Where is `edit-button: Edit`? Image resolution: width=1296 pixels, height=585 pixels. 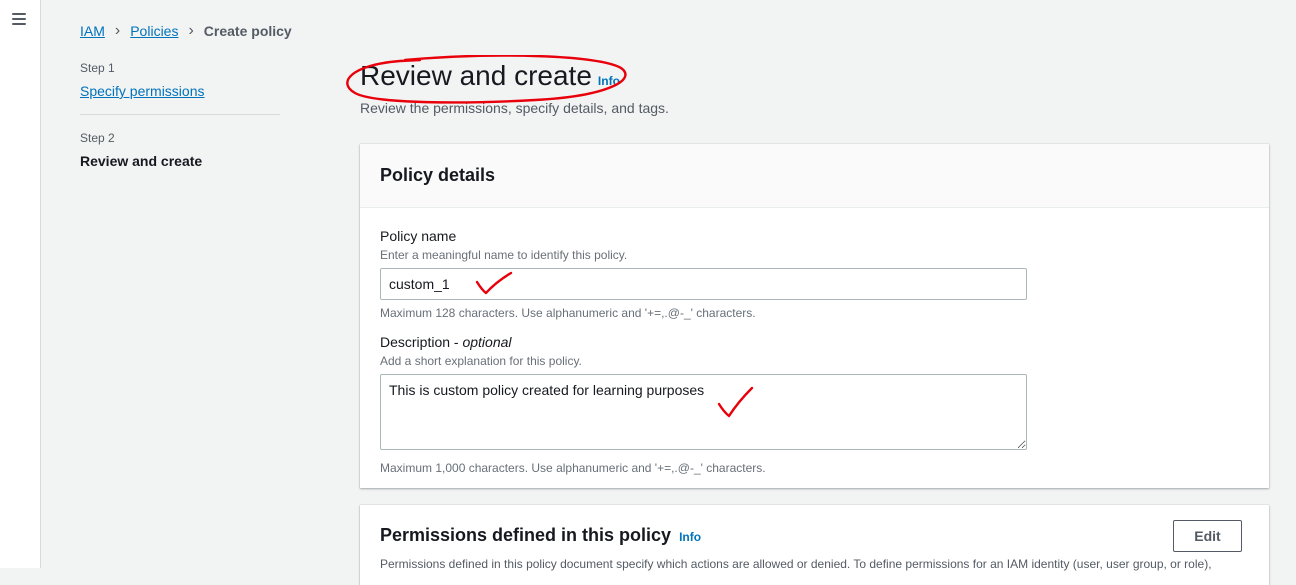 edit-button: Edit is located at coordinates (1207, 536).